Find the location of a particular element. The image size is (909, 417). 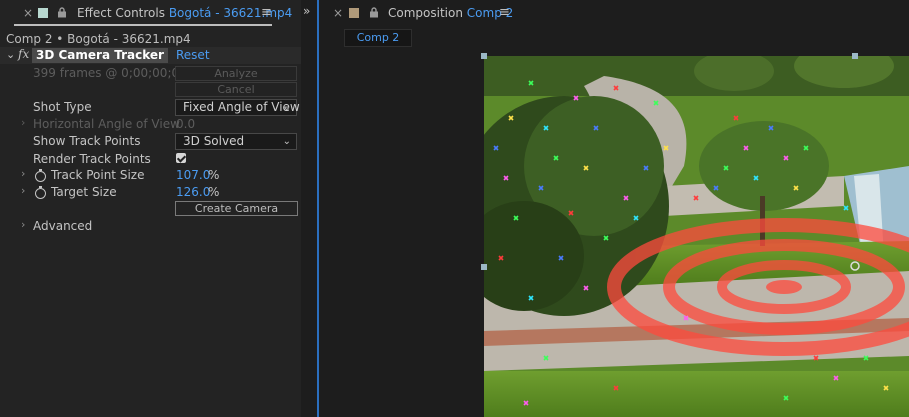

cancel-row: Cancel is located at coordinates (150, 89).